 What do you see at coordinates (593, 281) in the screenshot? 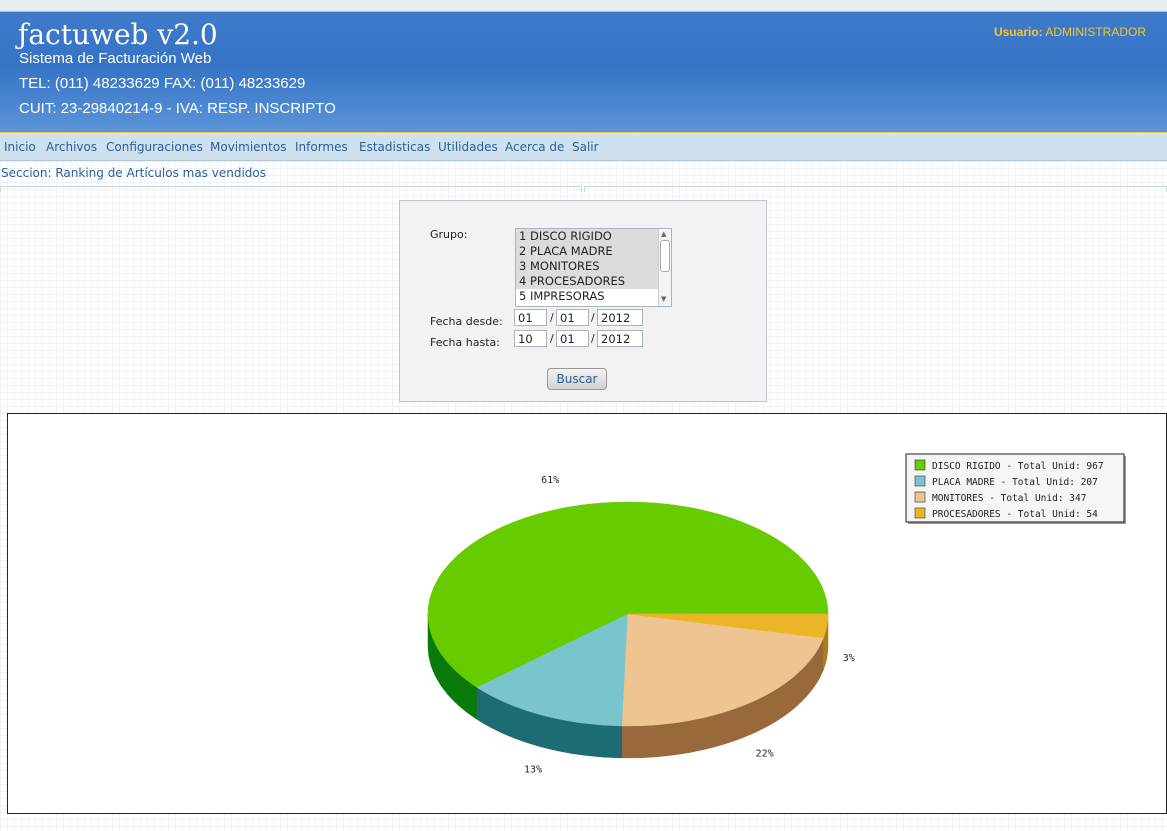
I see `grupo-option: 4 PROCESADORES` at bounding box center [593, 281].